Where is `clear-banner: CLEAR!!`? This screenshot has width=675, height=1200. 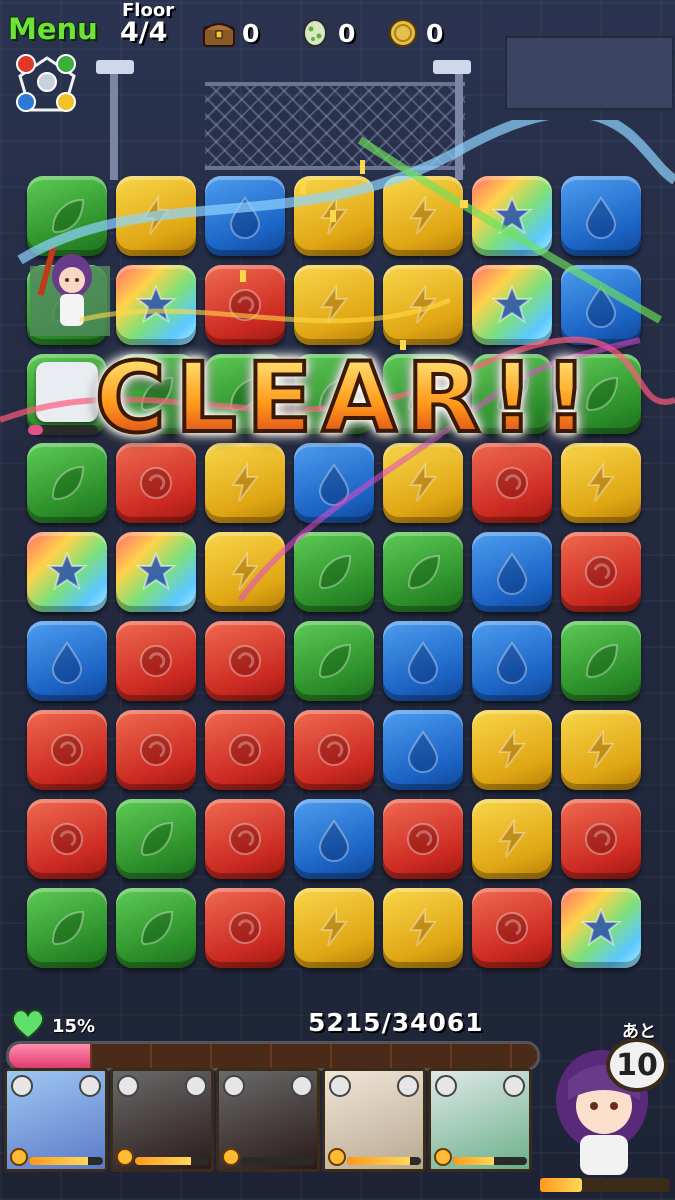
clear-banner: CLEAR!! is located at coordinates (345, 398).